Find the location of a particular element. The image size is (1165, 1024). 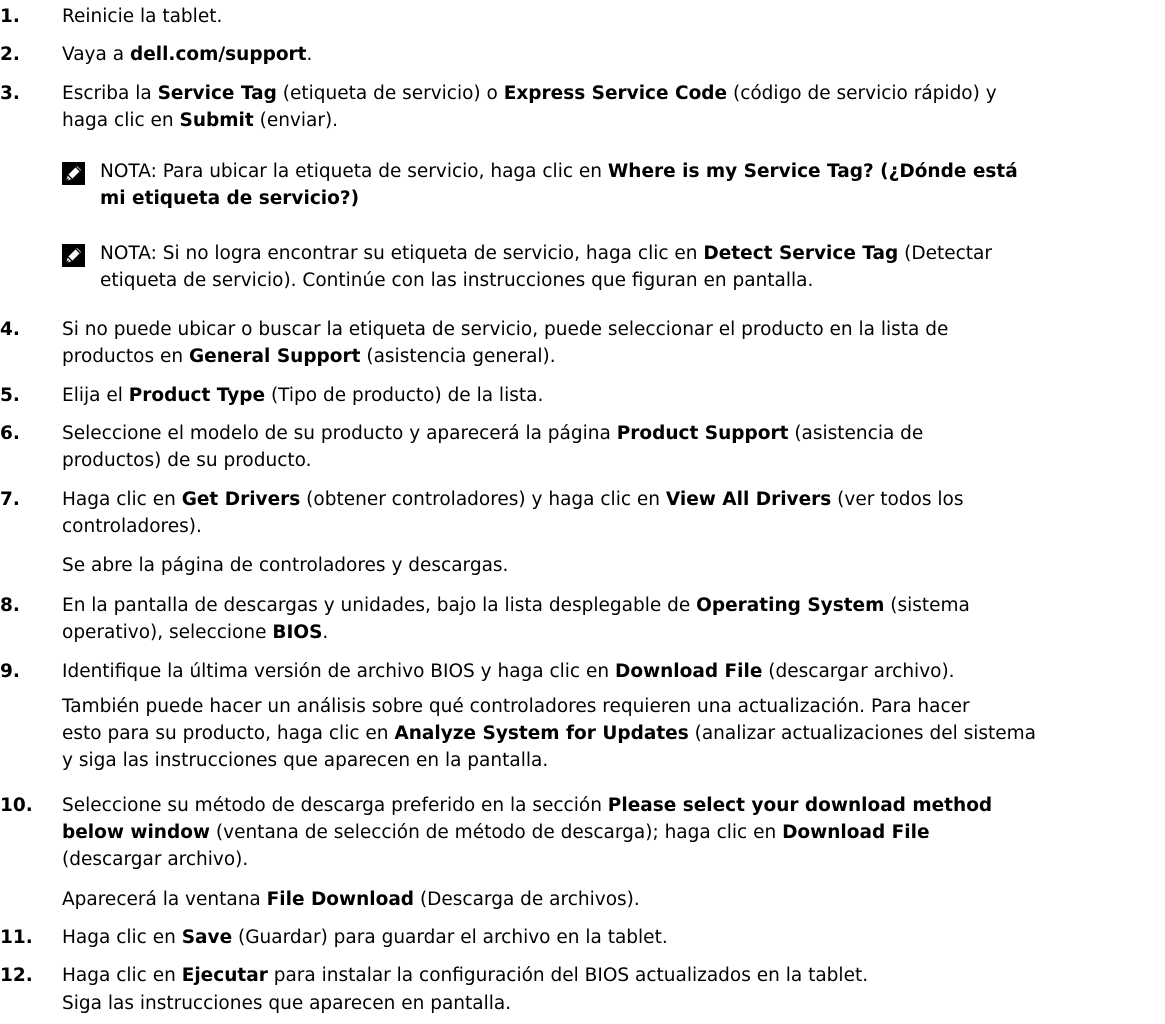

text-run: esto para su producto, haga clic en is located at coordinates (228, 733).